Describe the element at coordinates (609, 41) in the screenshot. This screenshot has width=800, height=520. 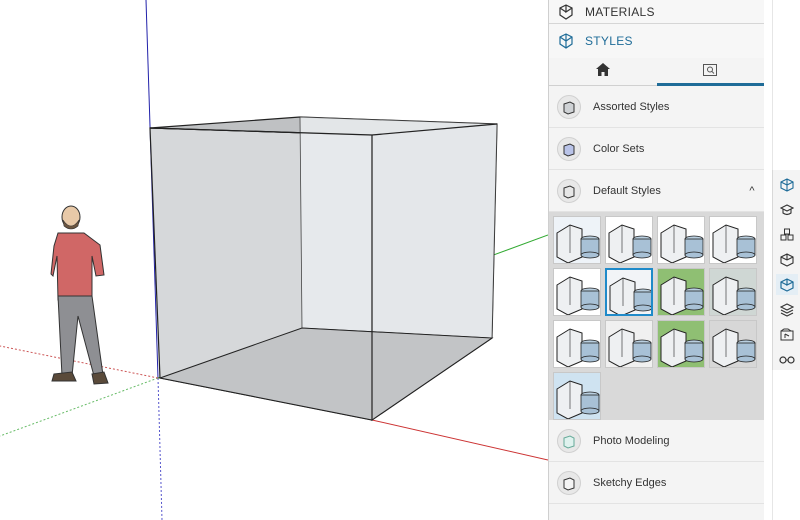
I see `styles-title: STYLES` at that location.